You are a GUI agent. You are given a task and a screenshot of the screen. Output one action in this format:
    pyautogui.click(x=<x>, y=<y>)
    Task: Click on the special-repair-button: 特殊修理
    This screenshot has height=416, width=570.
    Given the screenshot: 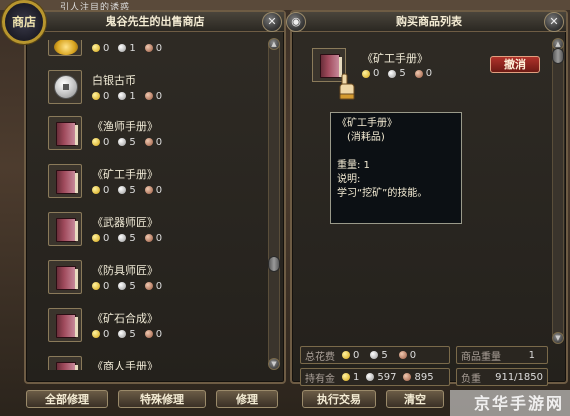 What is the action you would take?
    pyautogui.click(x=162, y=399)
    